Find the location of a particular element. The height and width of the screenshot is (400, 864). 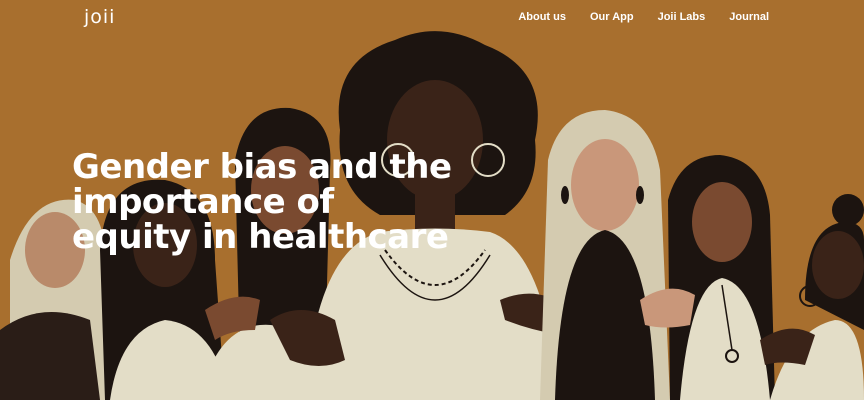

nav-link-journal: Journal is located at coordinates (749, 17).